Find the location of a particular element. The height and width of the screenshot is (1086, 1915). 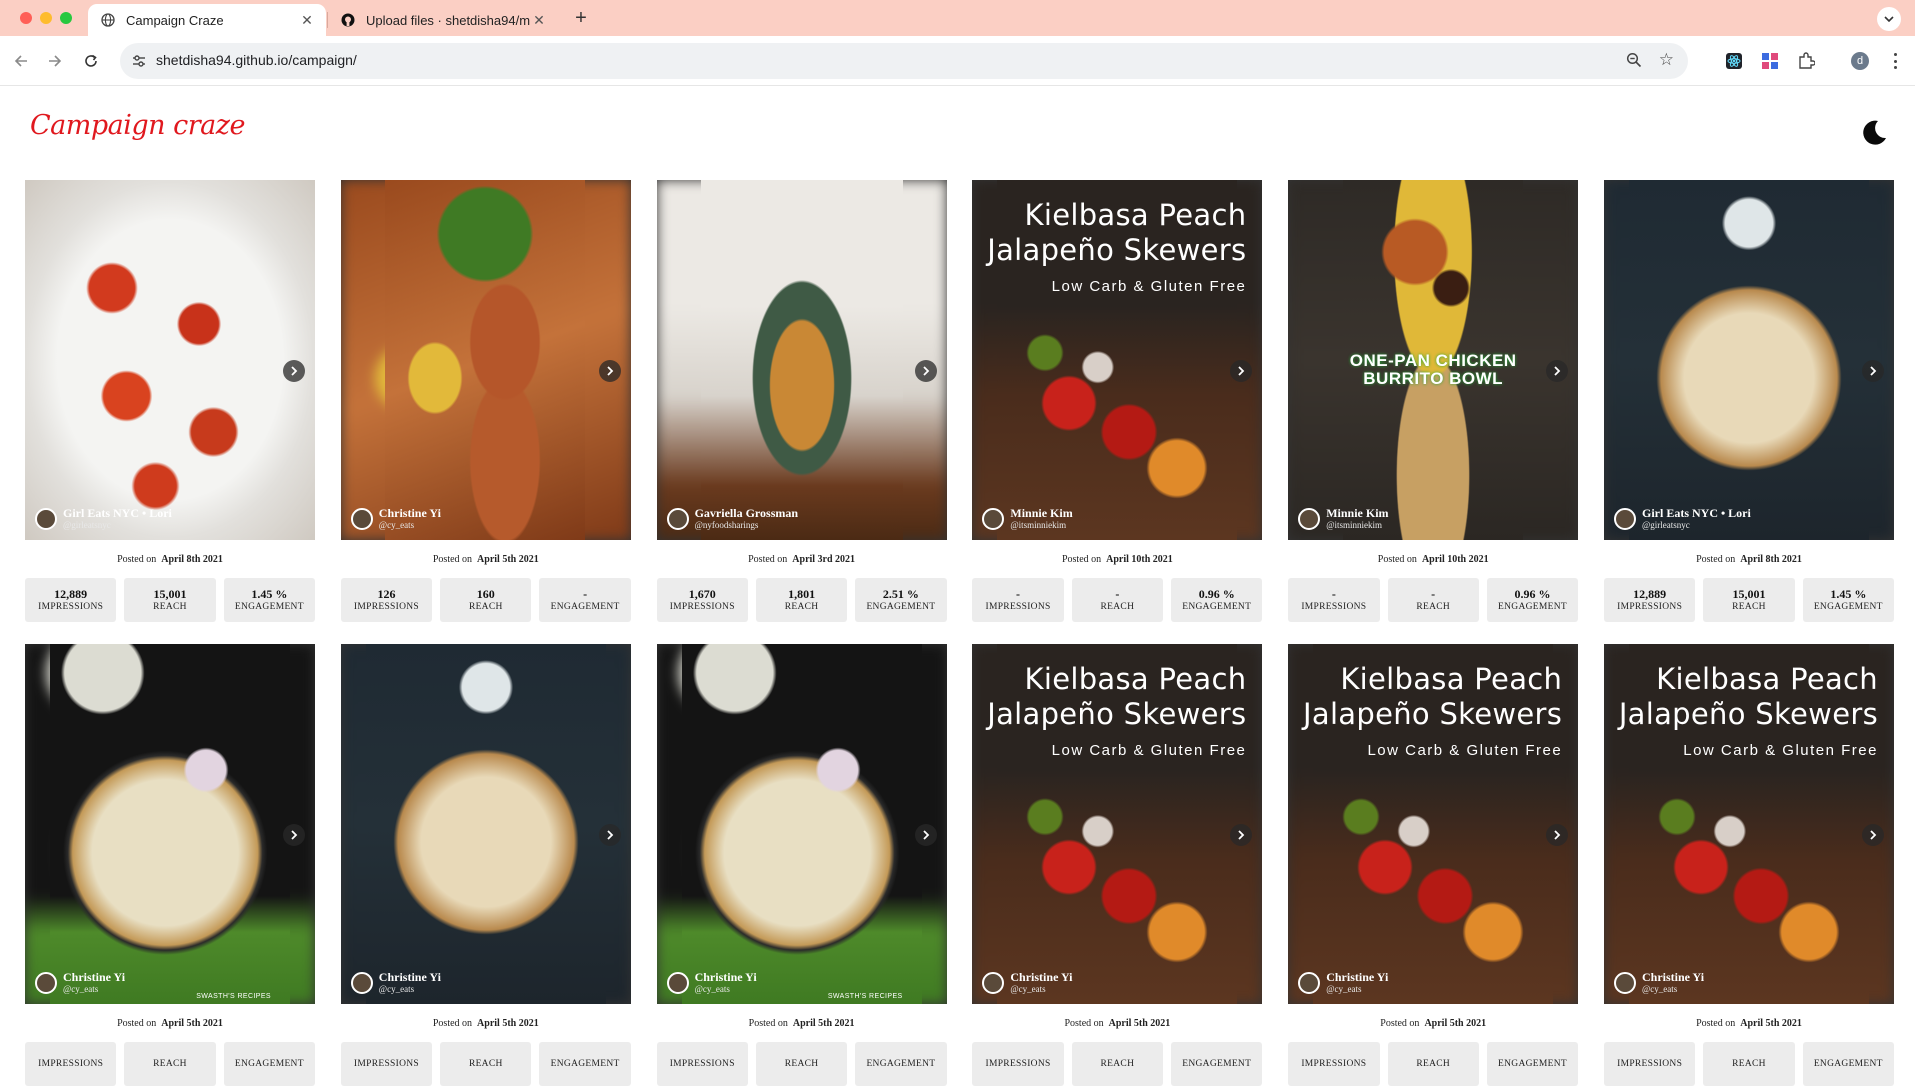

impressions-stat: - IMPRESSIONS is located at coordinates (1334, 600).